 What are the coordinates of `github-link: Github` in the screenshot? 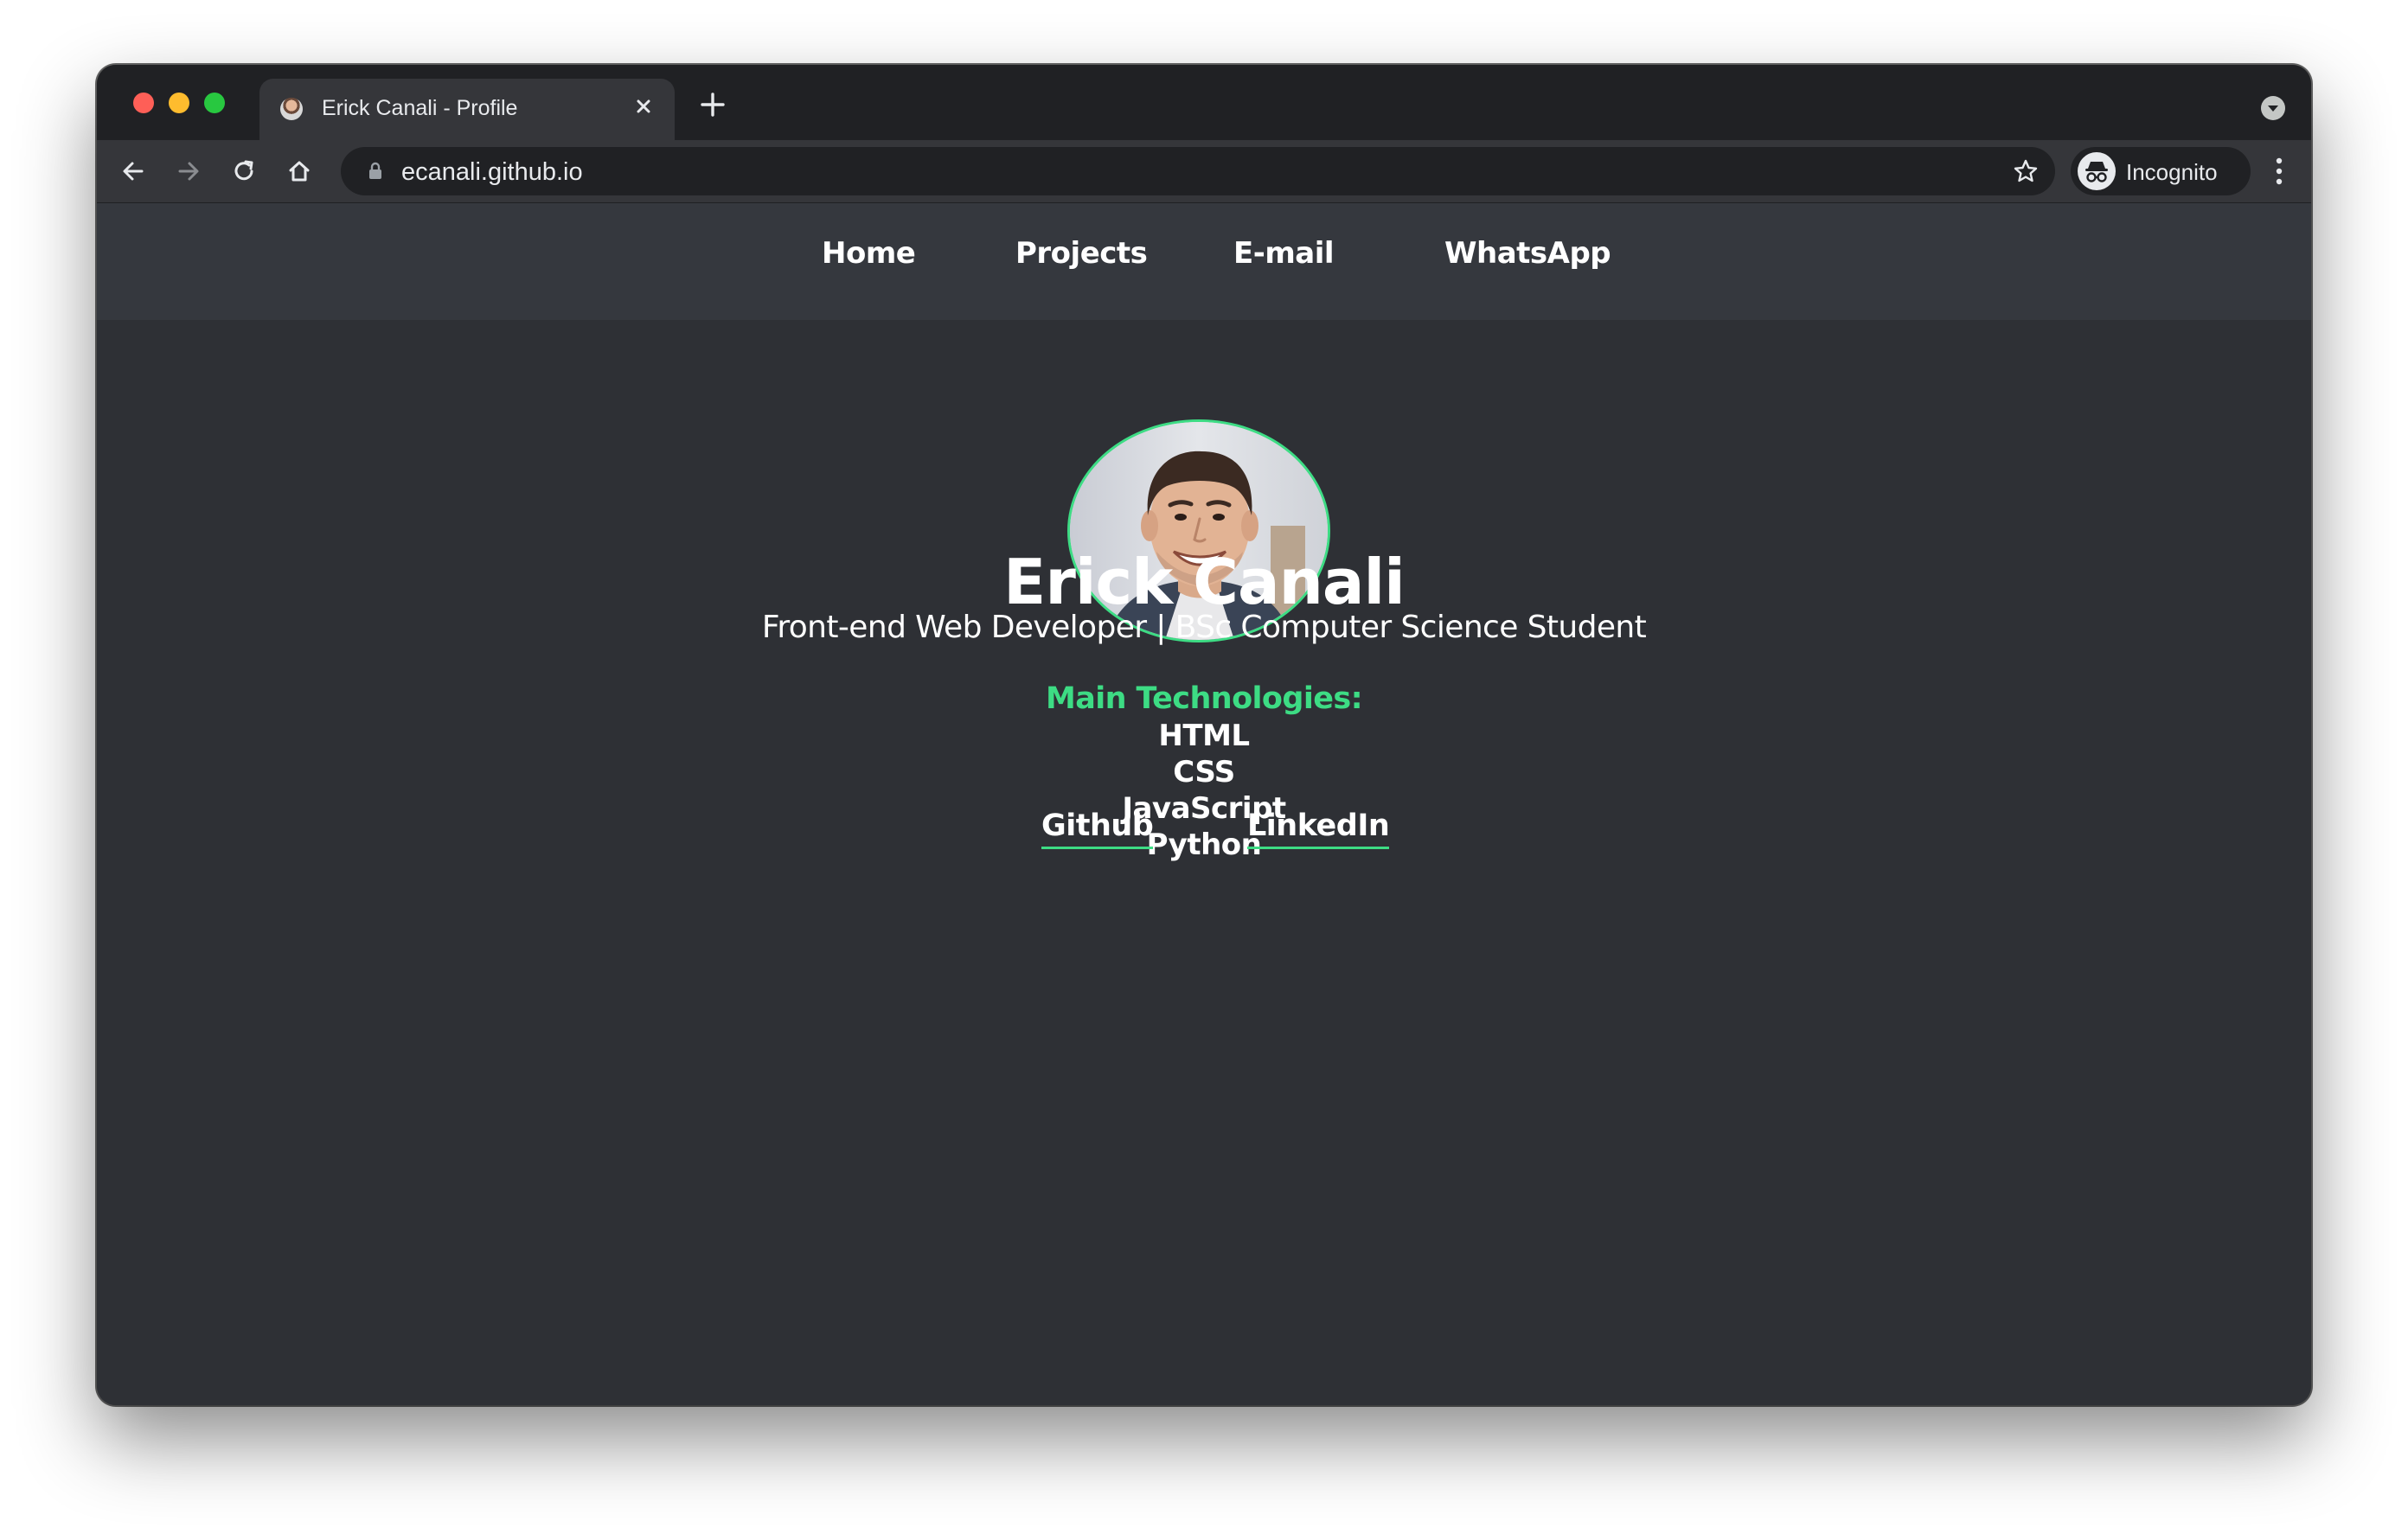 It's located at (1097, 829).